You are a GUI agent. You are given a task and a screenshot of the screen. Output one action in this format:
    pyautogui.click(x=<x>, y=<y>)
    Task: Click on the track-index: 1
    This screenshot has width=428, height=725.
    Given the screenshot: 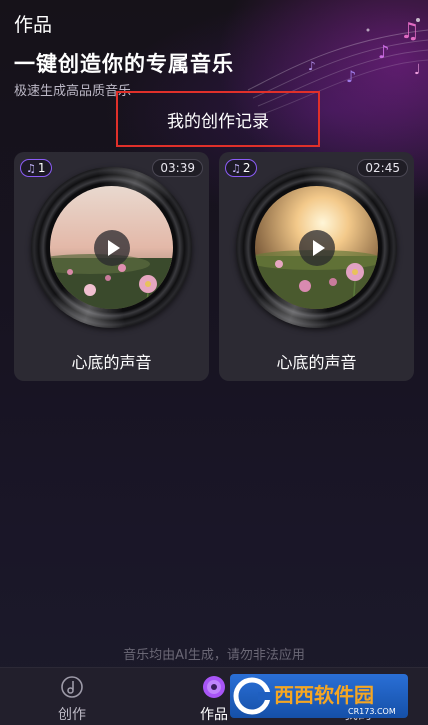 What is the action you would take?
    pyautogui.click(x=41, y=168)
    